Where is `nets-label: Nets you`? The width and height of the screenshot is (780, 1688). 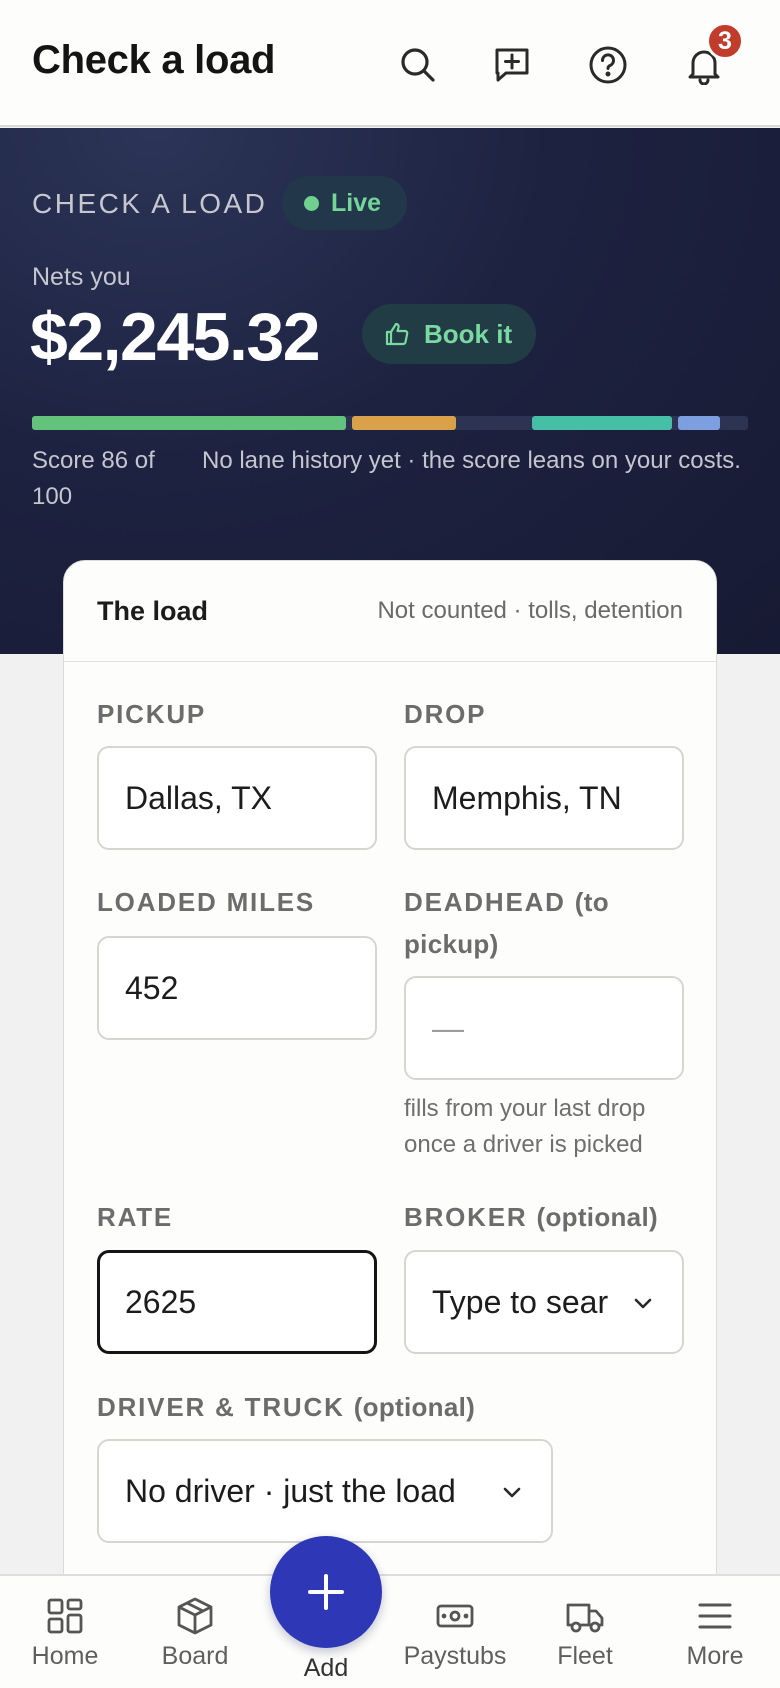
nets-label: Nets you is located at coordinates (81, 277).